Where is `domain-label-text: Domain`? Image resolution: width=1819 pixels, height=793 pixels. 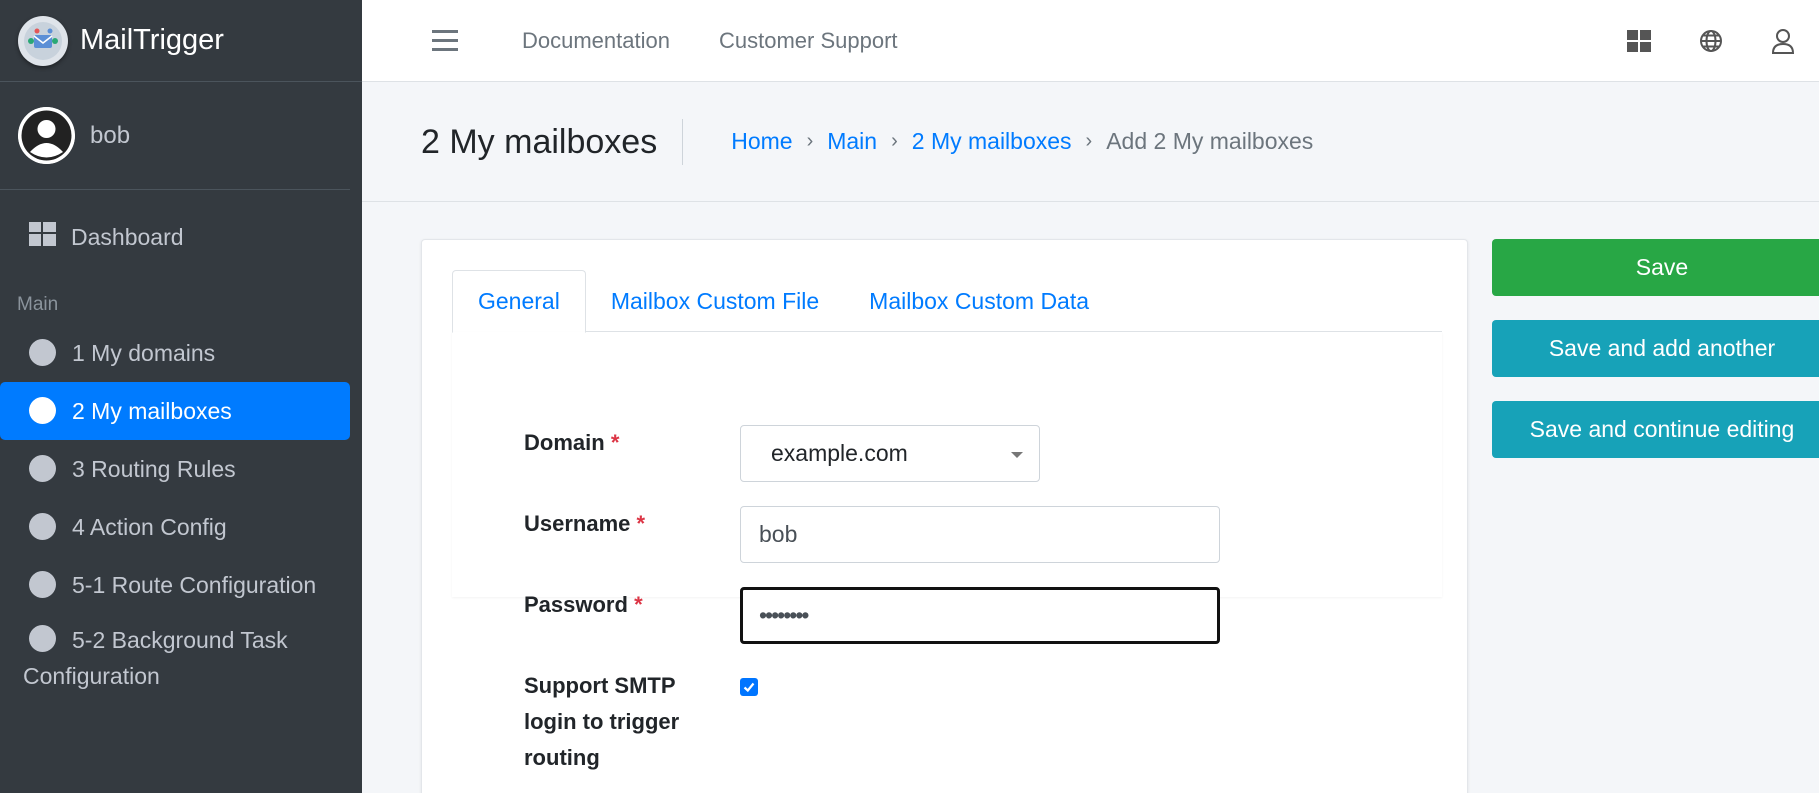
domain-label-text: Domain is located at coordinates (564, 442).